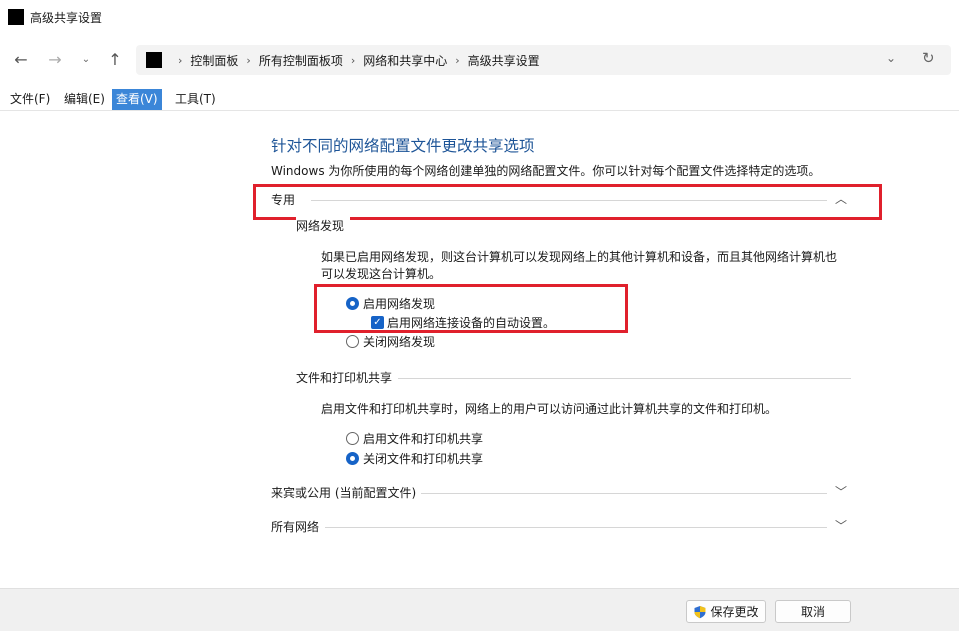  I want to click on radio-disable-network-discovery-label: 关闭网络发现, so click(399, 341).